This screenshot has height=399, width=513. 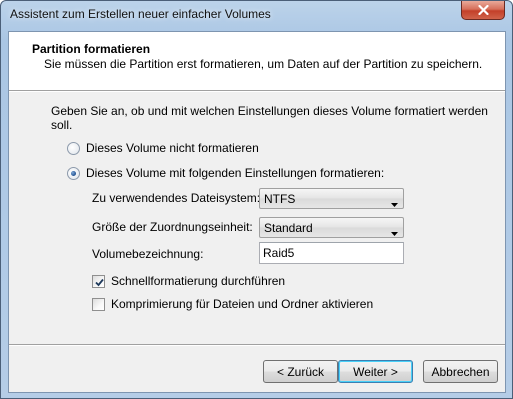 I want to click on close-button, so click(x=483, y=10).